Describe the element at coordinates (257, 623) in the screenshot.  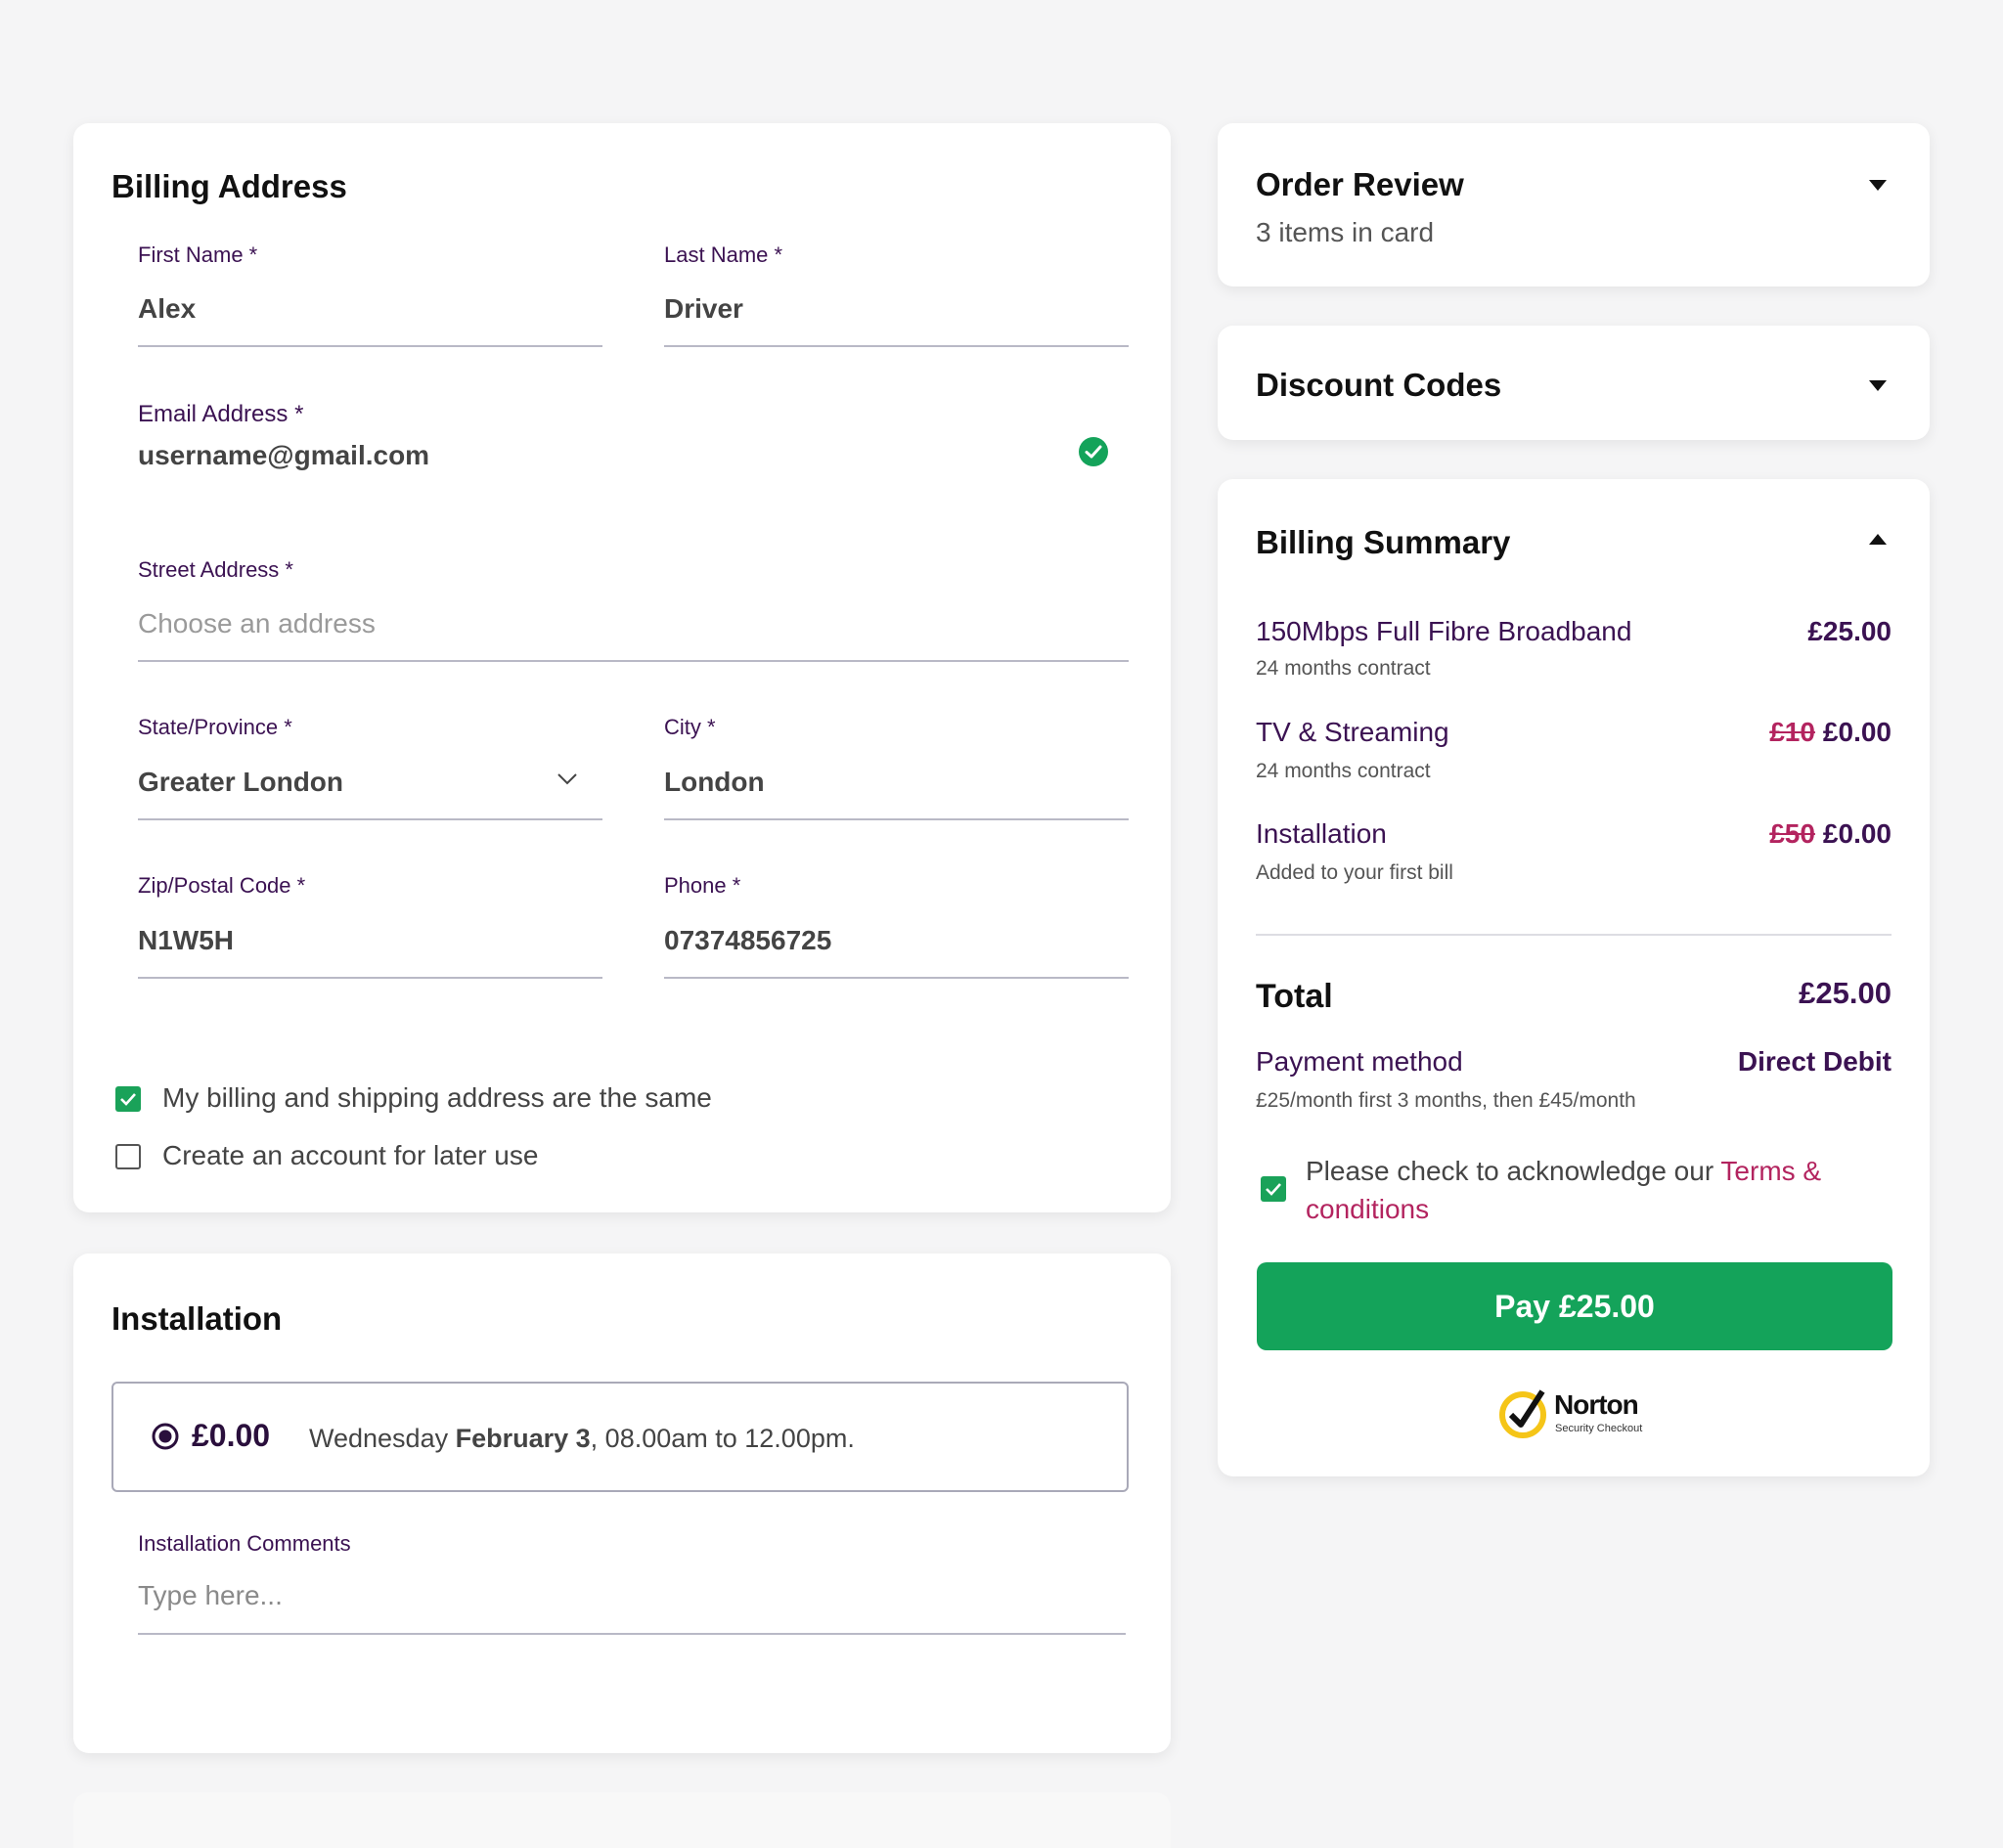
I see `street-address-input: Choose an address` at that location.